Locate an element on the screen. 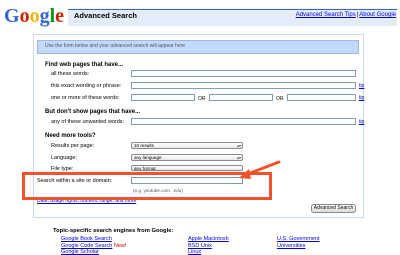  exact-phrase-input is located at coordinates (243, 85).